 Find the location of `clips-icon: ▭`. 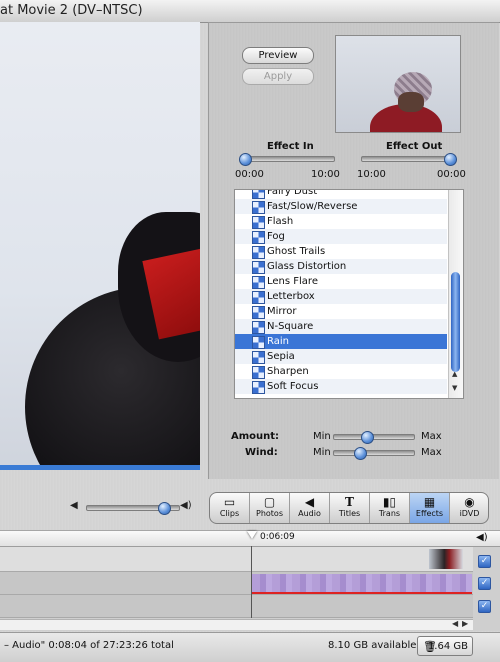

clips-icon: ▭ is located at coordinates (229, 502).